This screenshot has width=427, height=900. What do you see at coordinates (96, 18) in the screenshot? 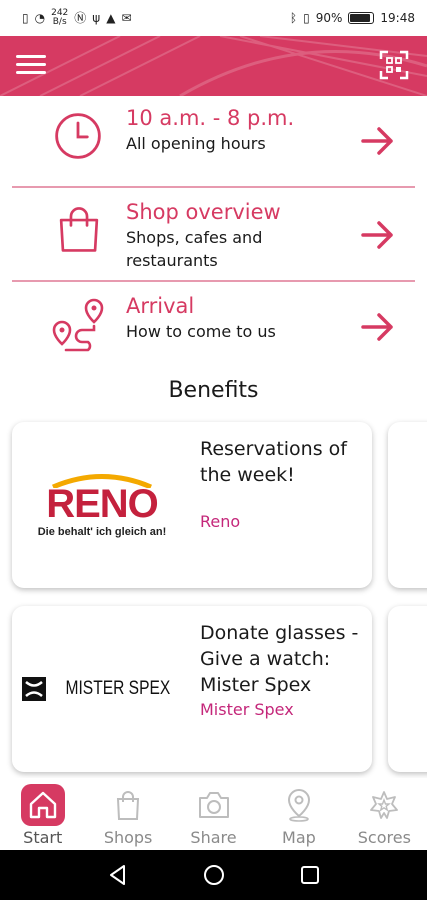
I see `usb-icon: ψ` at bounding box center [96, 18].